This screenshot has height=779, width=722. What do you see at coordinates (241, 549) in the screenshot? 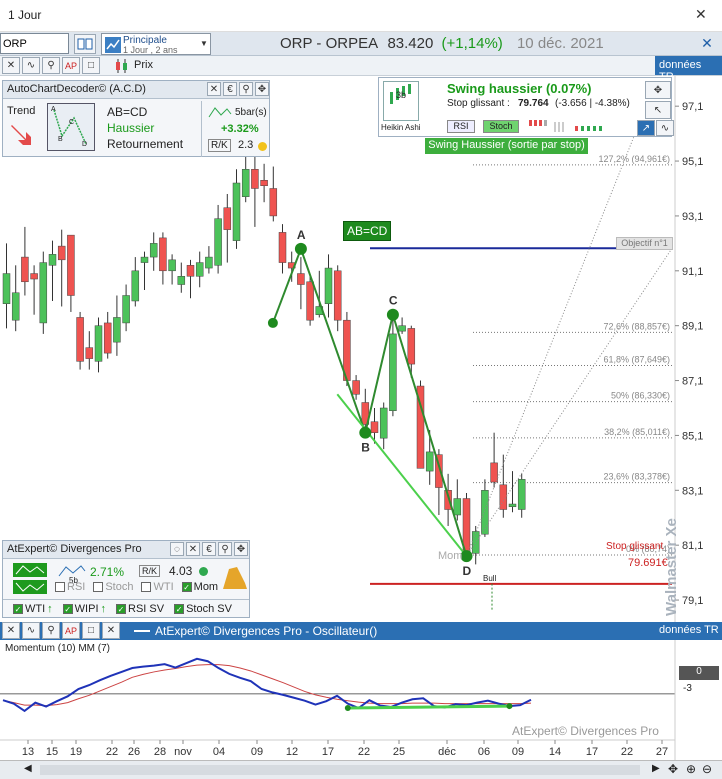
I see `div-move-icon: ✥` at bounding box center [241, 549].